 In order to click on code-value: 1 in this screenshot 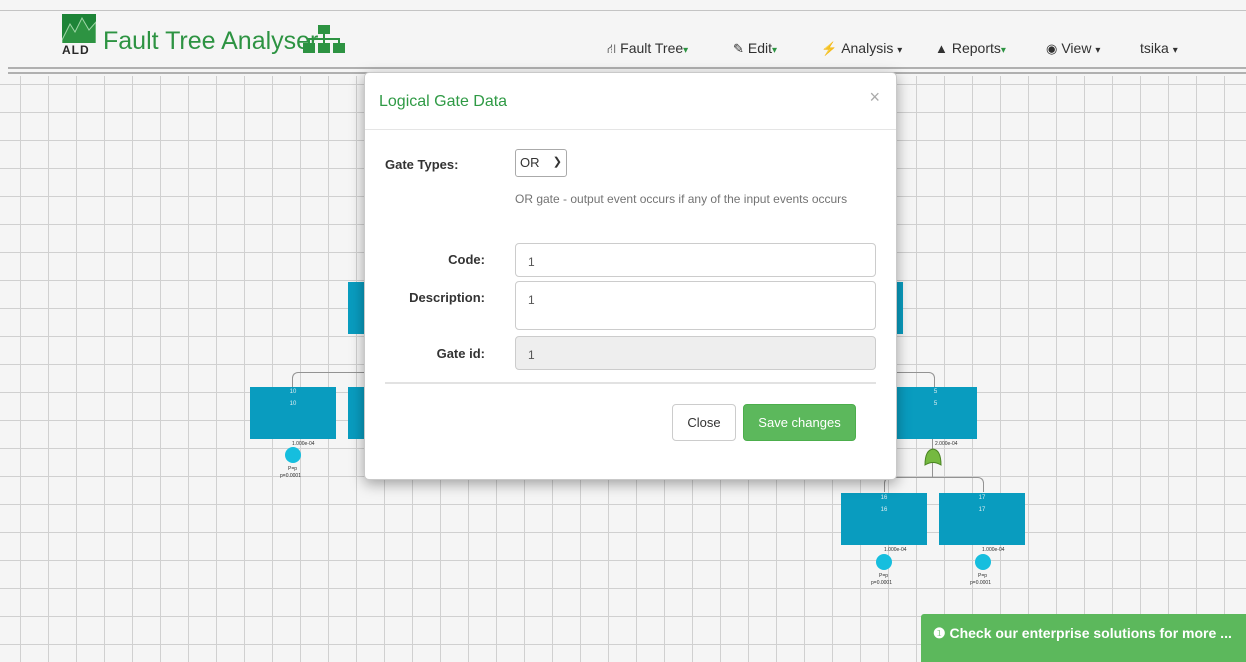, I will do `click(531, 262)`.